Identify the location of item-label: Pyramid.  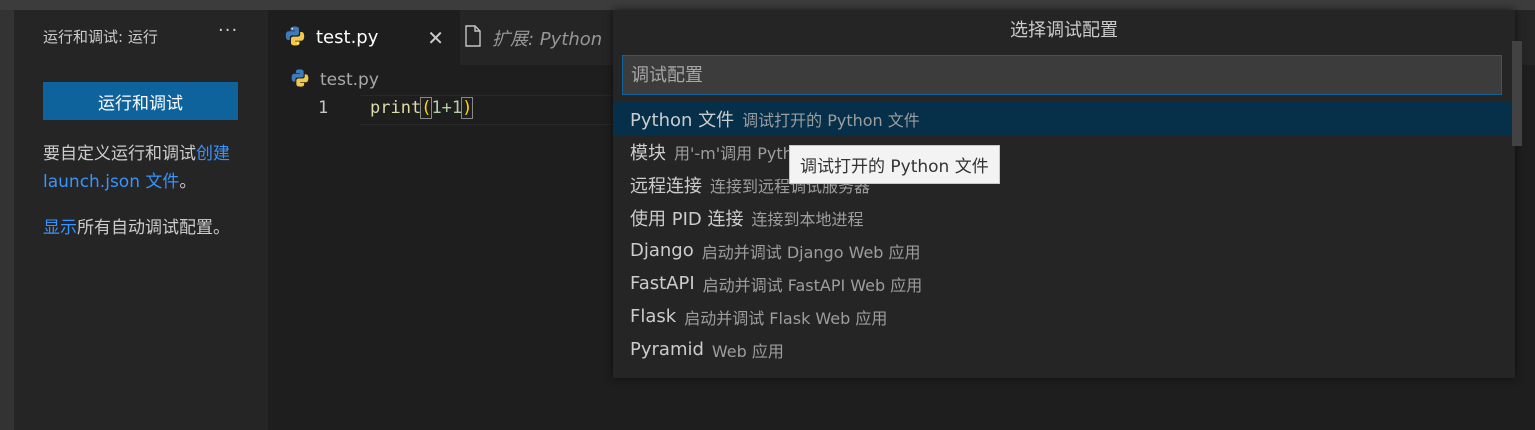
(667, 349).